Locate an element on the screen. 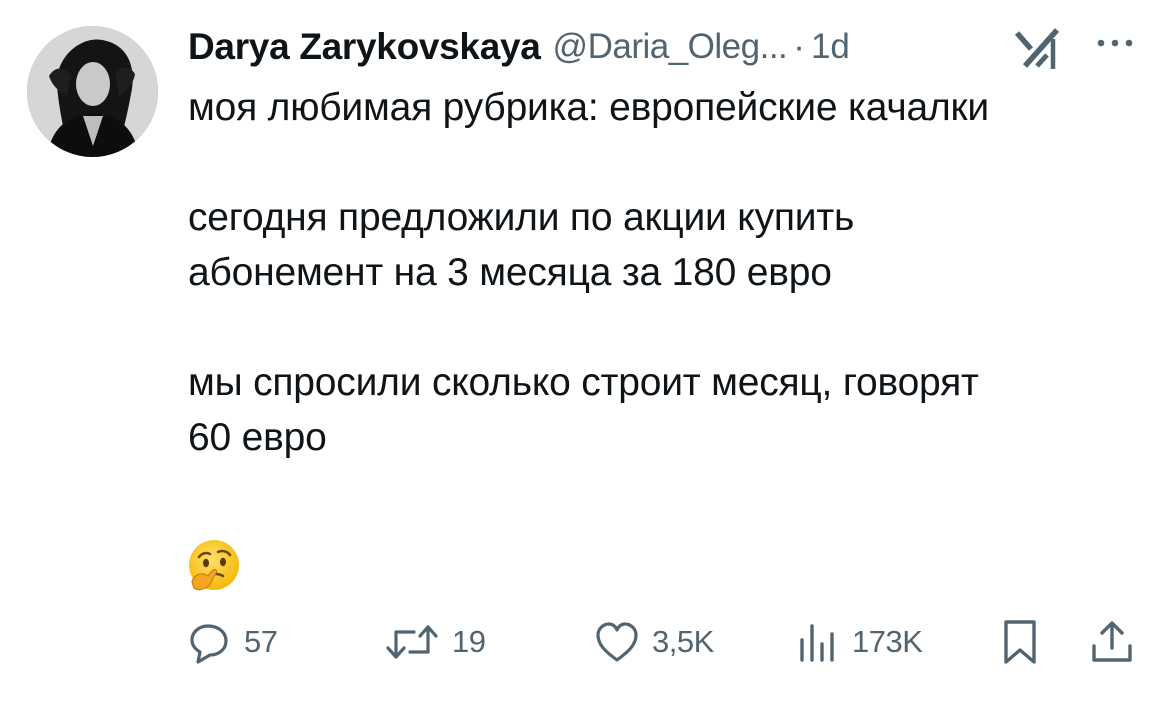  bookmark-icon is located at coordinates (1020, 642).